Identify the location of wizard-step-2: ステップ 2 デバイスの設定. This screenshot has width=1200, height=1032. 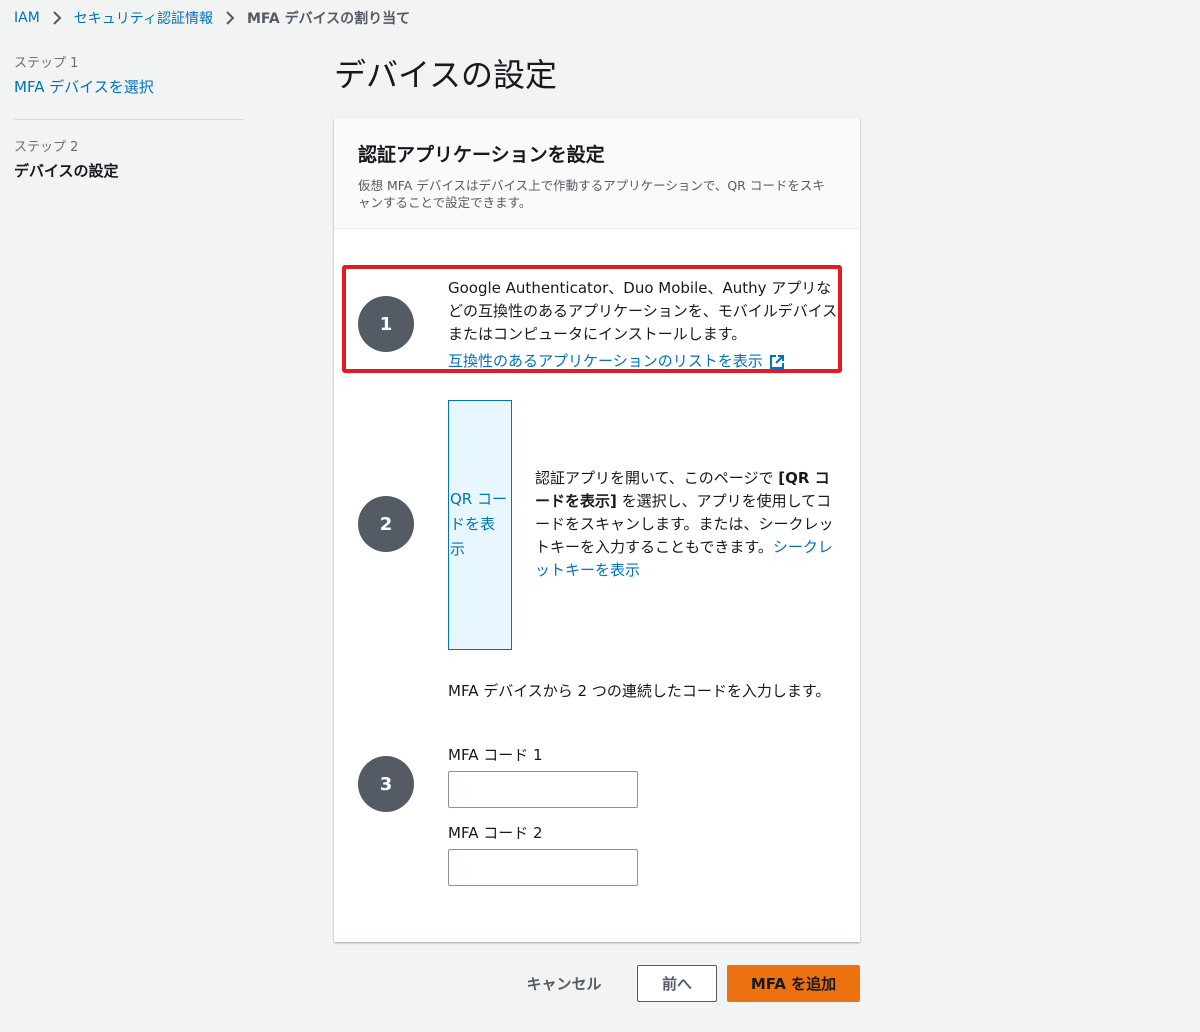
(128, 158).